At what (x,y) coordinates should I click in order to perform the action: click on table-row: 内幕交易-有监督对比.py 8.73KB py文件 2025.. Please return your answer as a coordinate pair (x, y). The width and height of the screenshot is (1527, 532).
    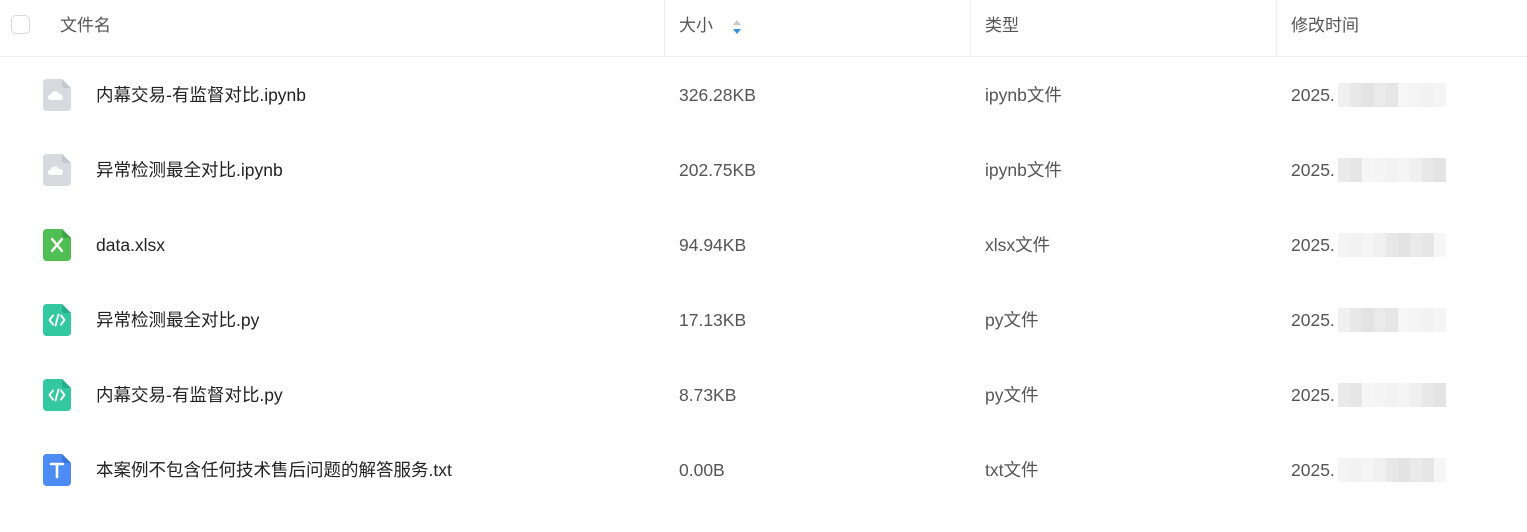
    Looking at the image, I should click on (763, 395).